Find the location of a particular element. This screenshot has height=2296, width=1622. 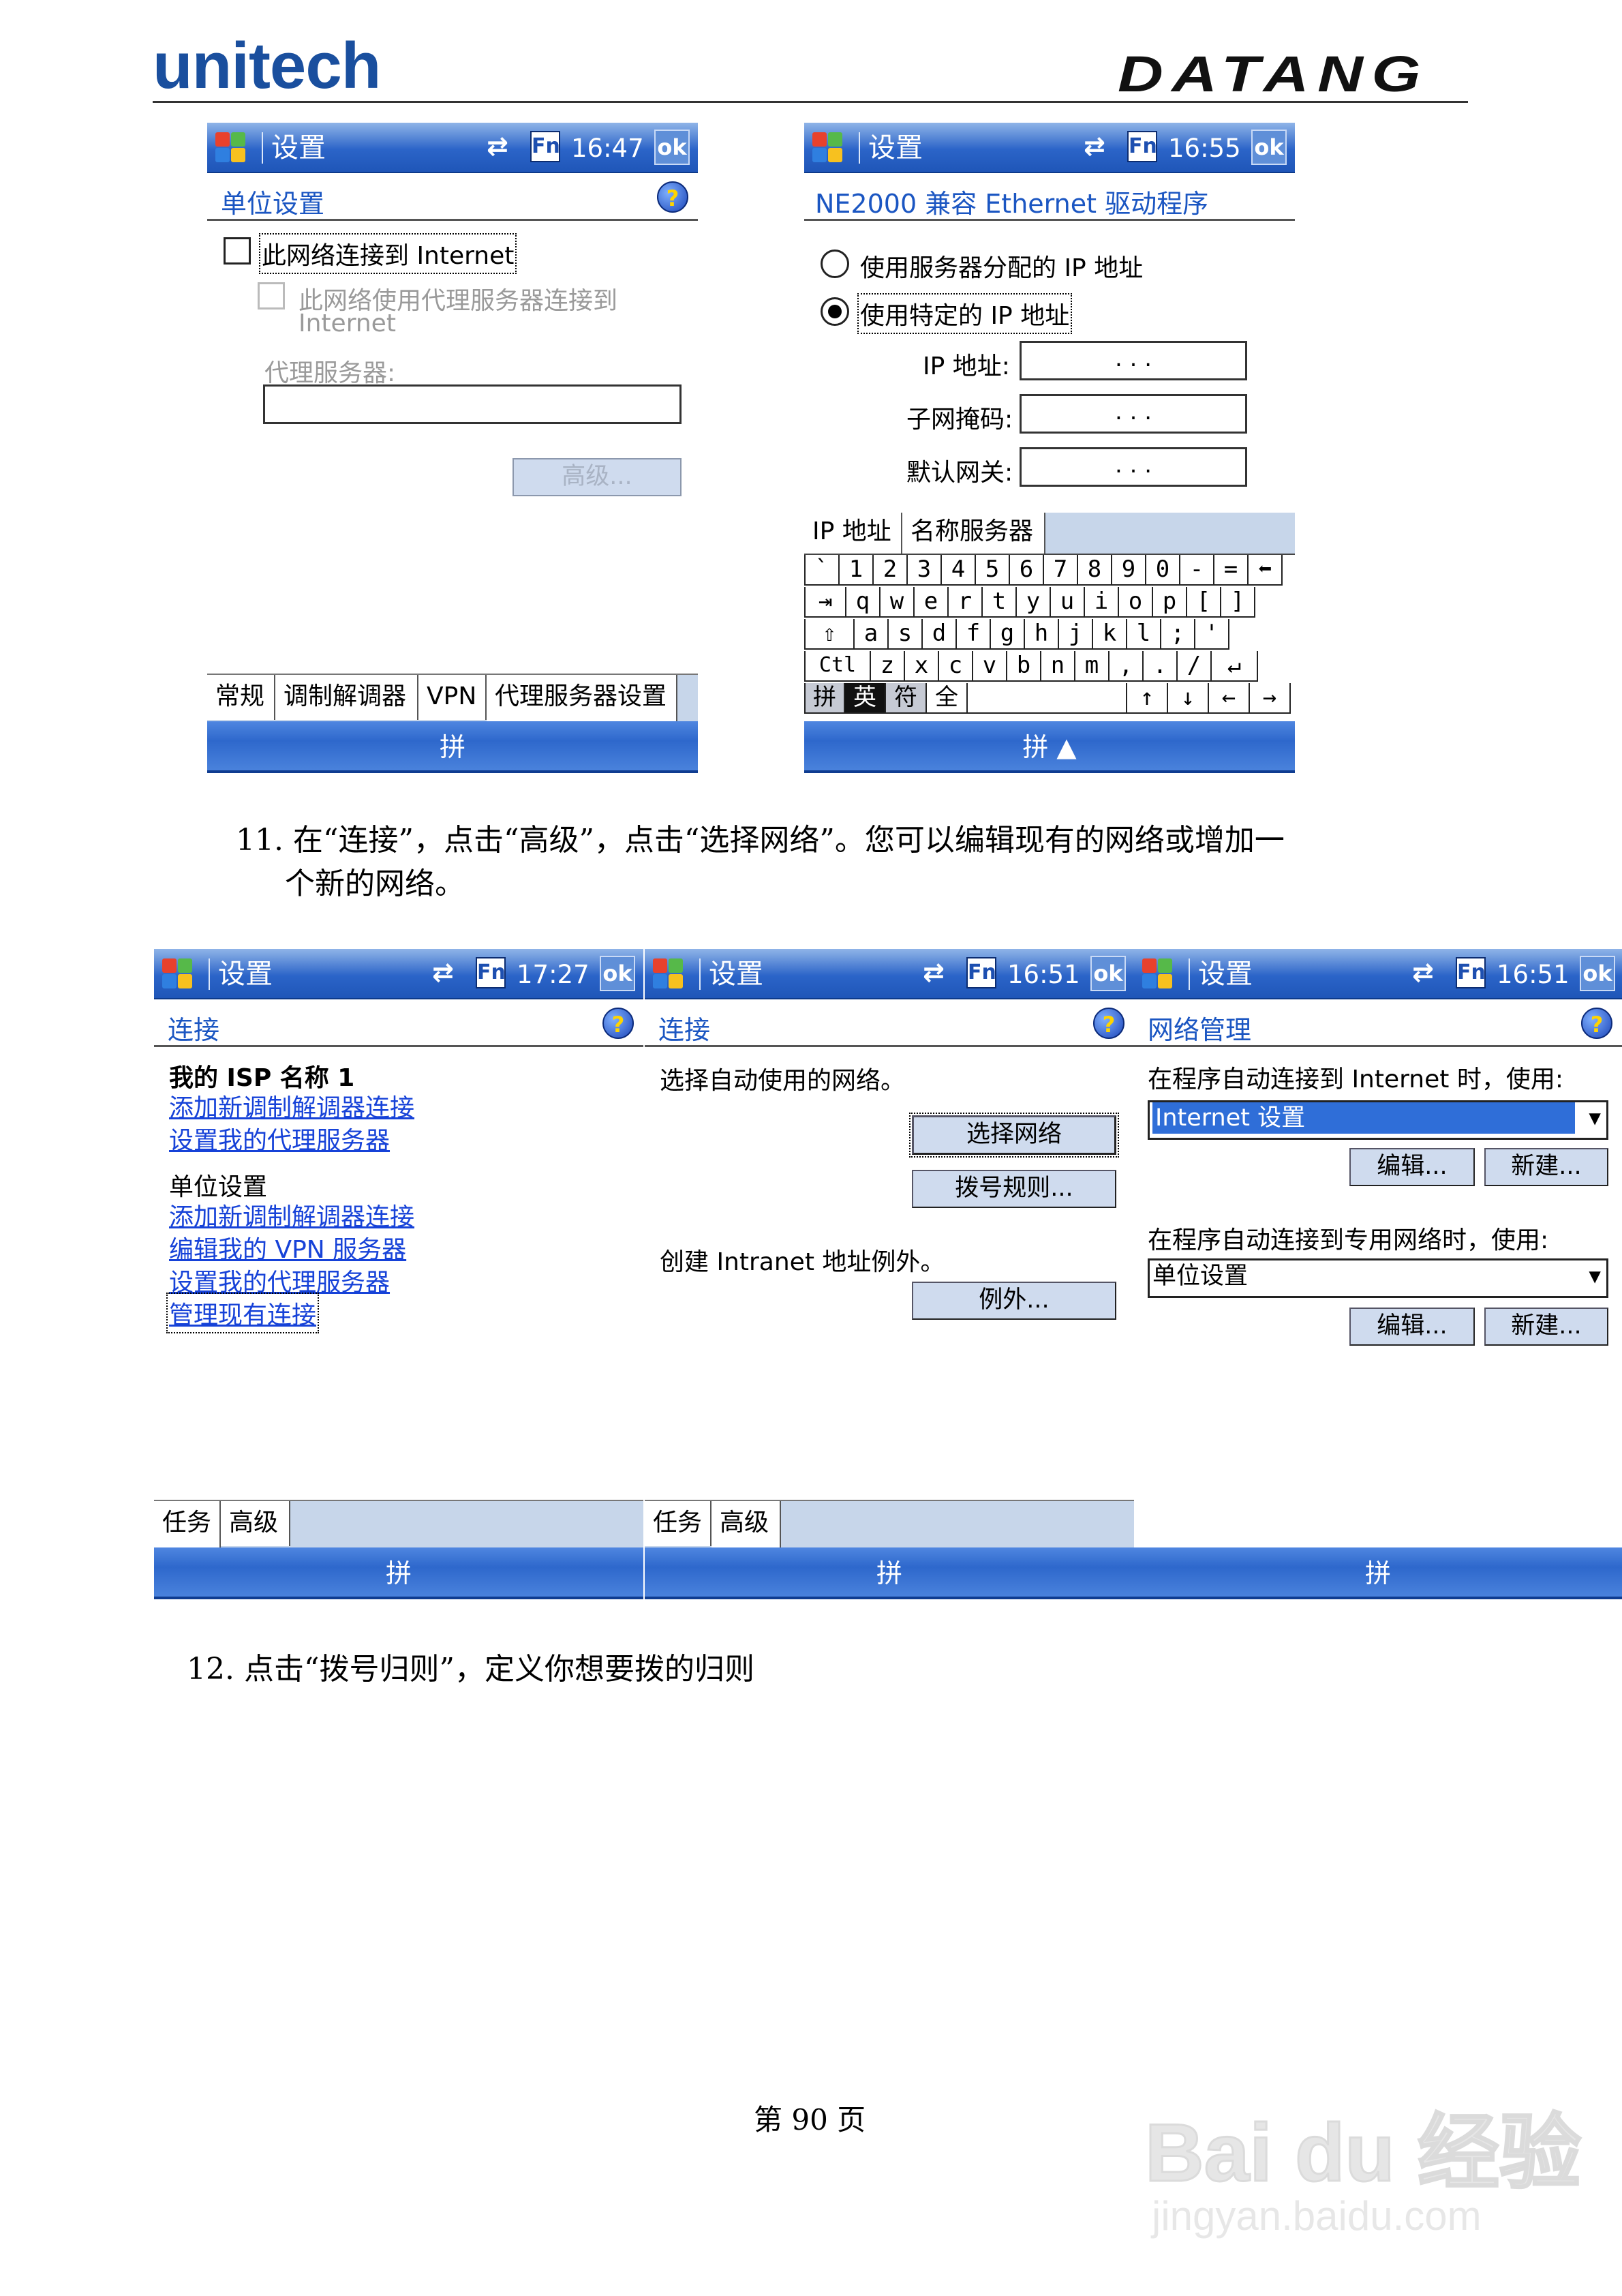

key: o is located at coordinates (1136, 602).